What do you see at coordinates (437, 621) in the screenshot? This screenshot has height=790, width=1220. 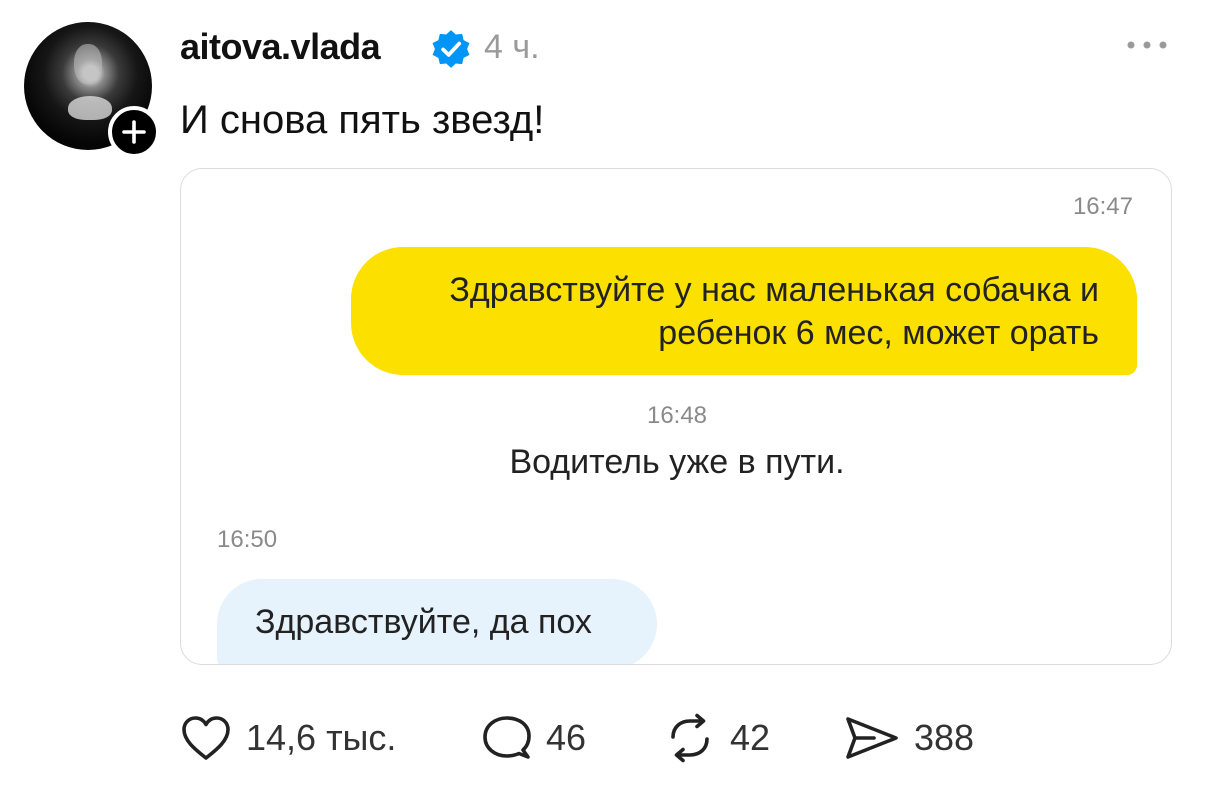 I see `incoming-message-bubble: Здравствуйте, да пох` at bounding box center [437, 621].